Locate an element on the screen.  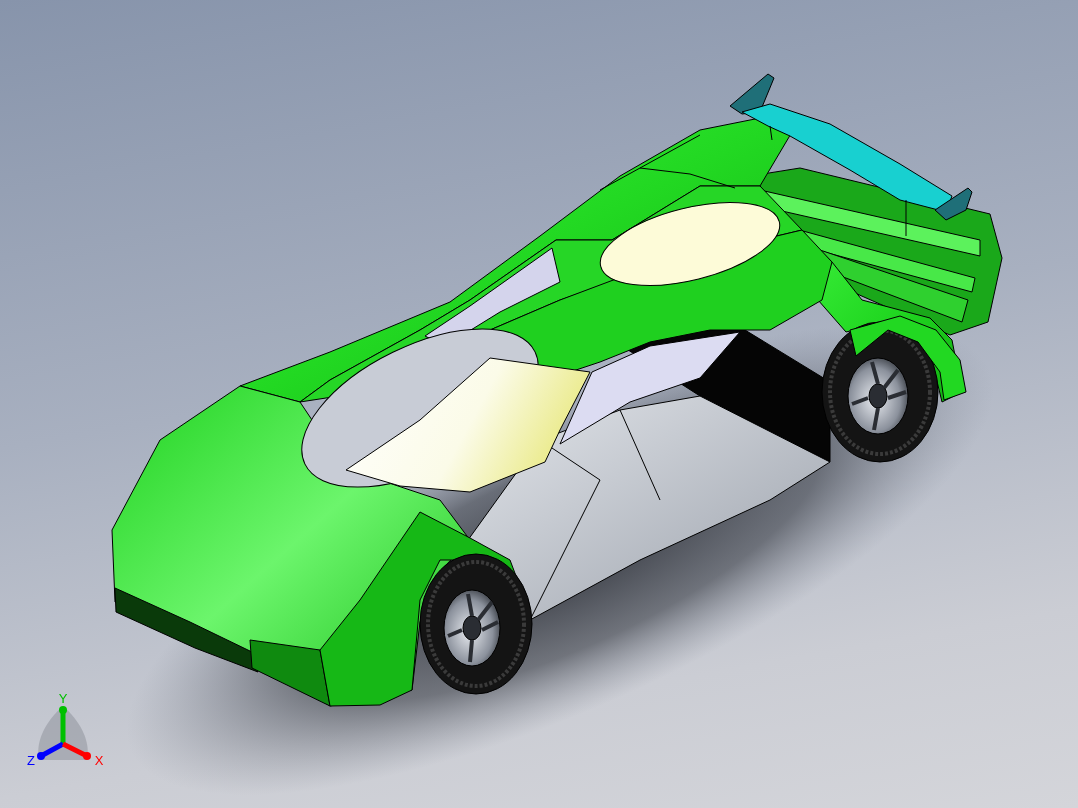
axis-label: Z is located at coordinates (31, 761).